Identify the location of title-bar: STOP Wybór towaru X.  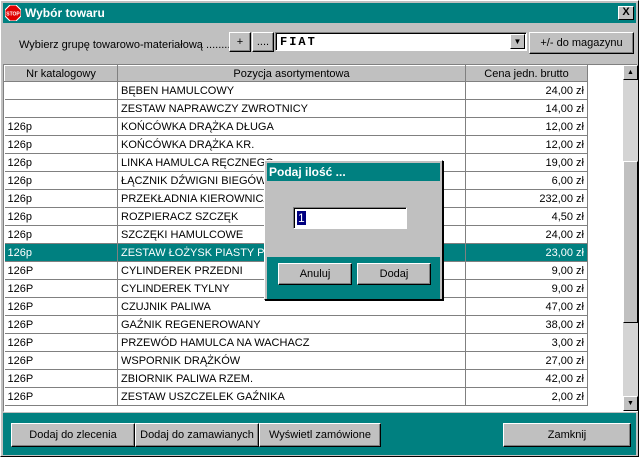
(319, 13).